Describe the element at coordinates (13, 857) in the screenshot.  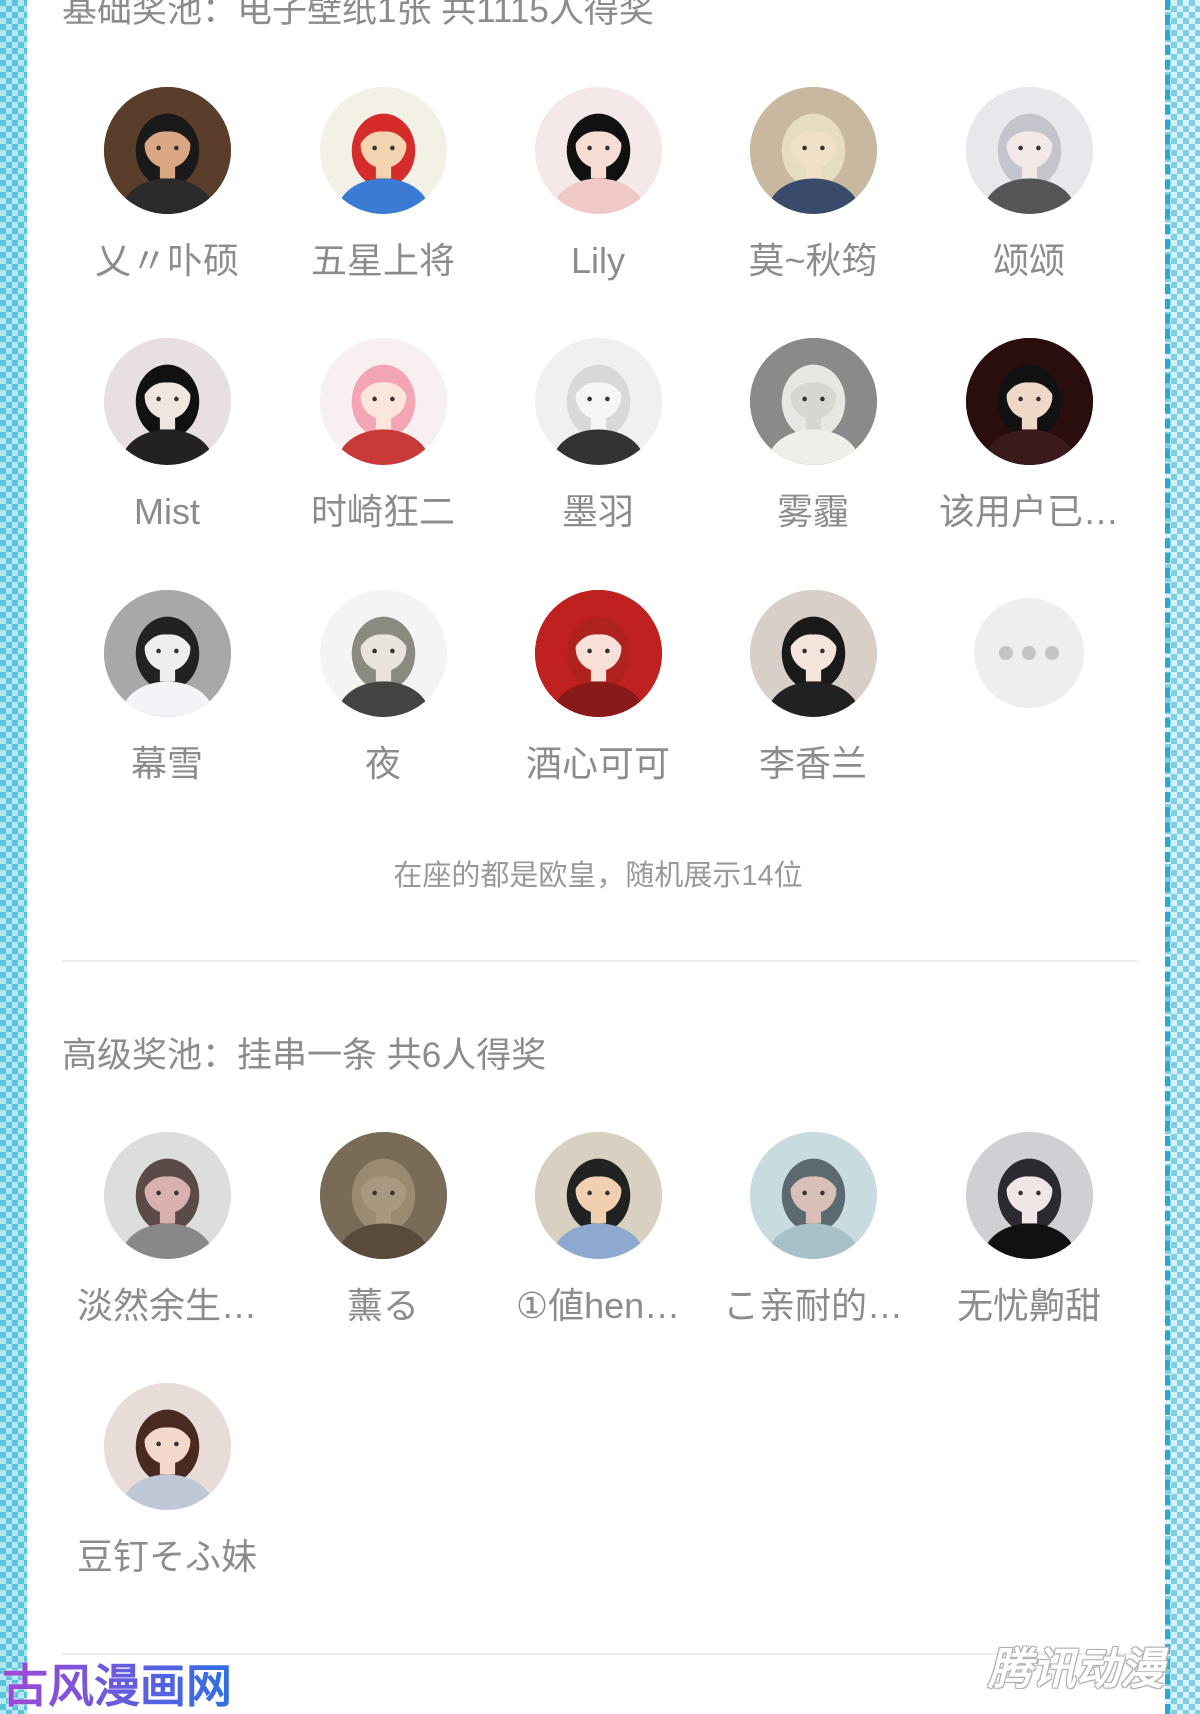
I see `decorative-border-left` at that location.